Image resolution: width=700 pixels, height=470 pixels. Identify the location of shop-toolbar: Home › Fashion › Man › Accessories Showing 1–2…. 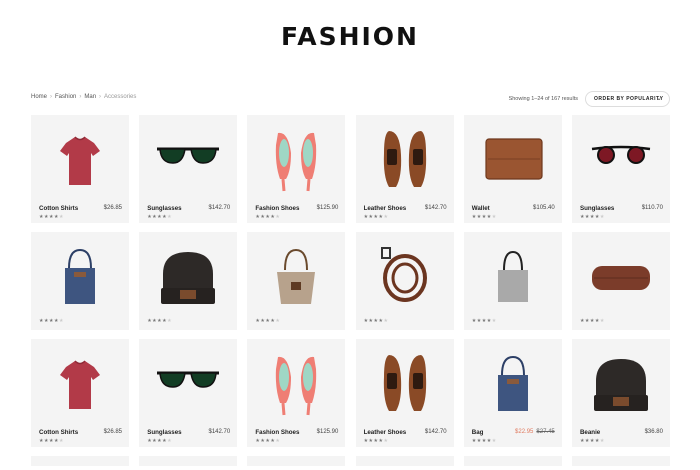
(350, 99).